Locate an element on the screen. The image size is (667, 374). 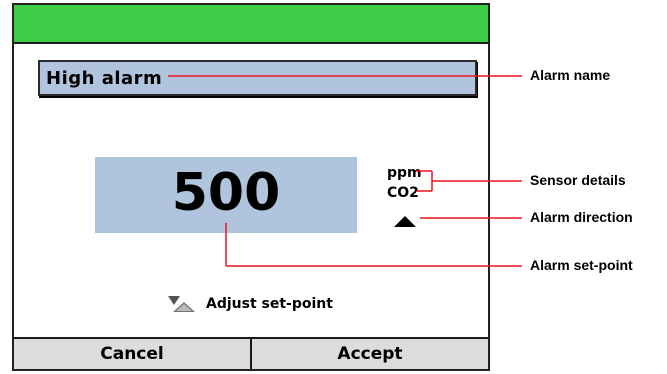
triangle-up-icon is located at coordinates (405, 221).